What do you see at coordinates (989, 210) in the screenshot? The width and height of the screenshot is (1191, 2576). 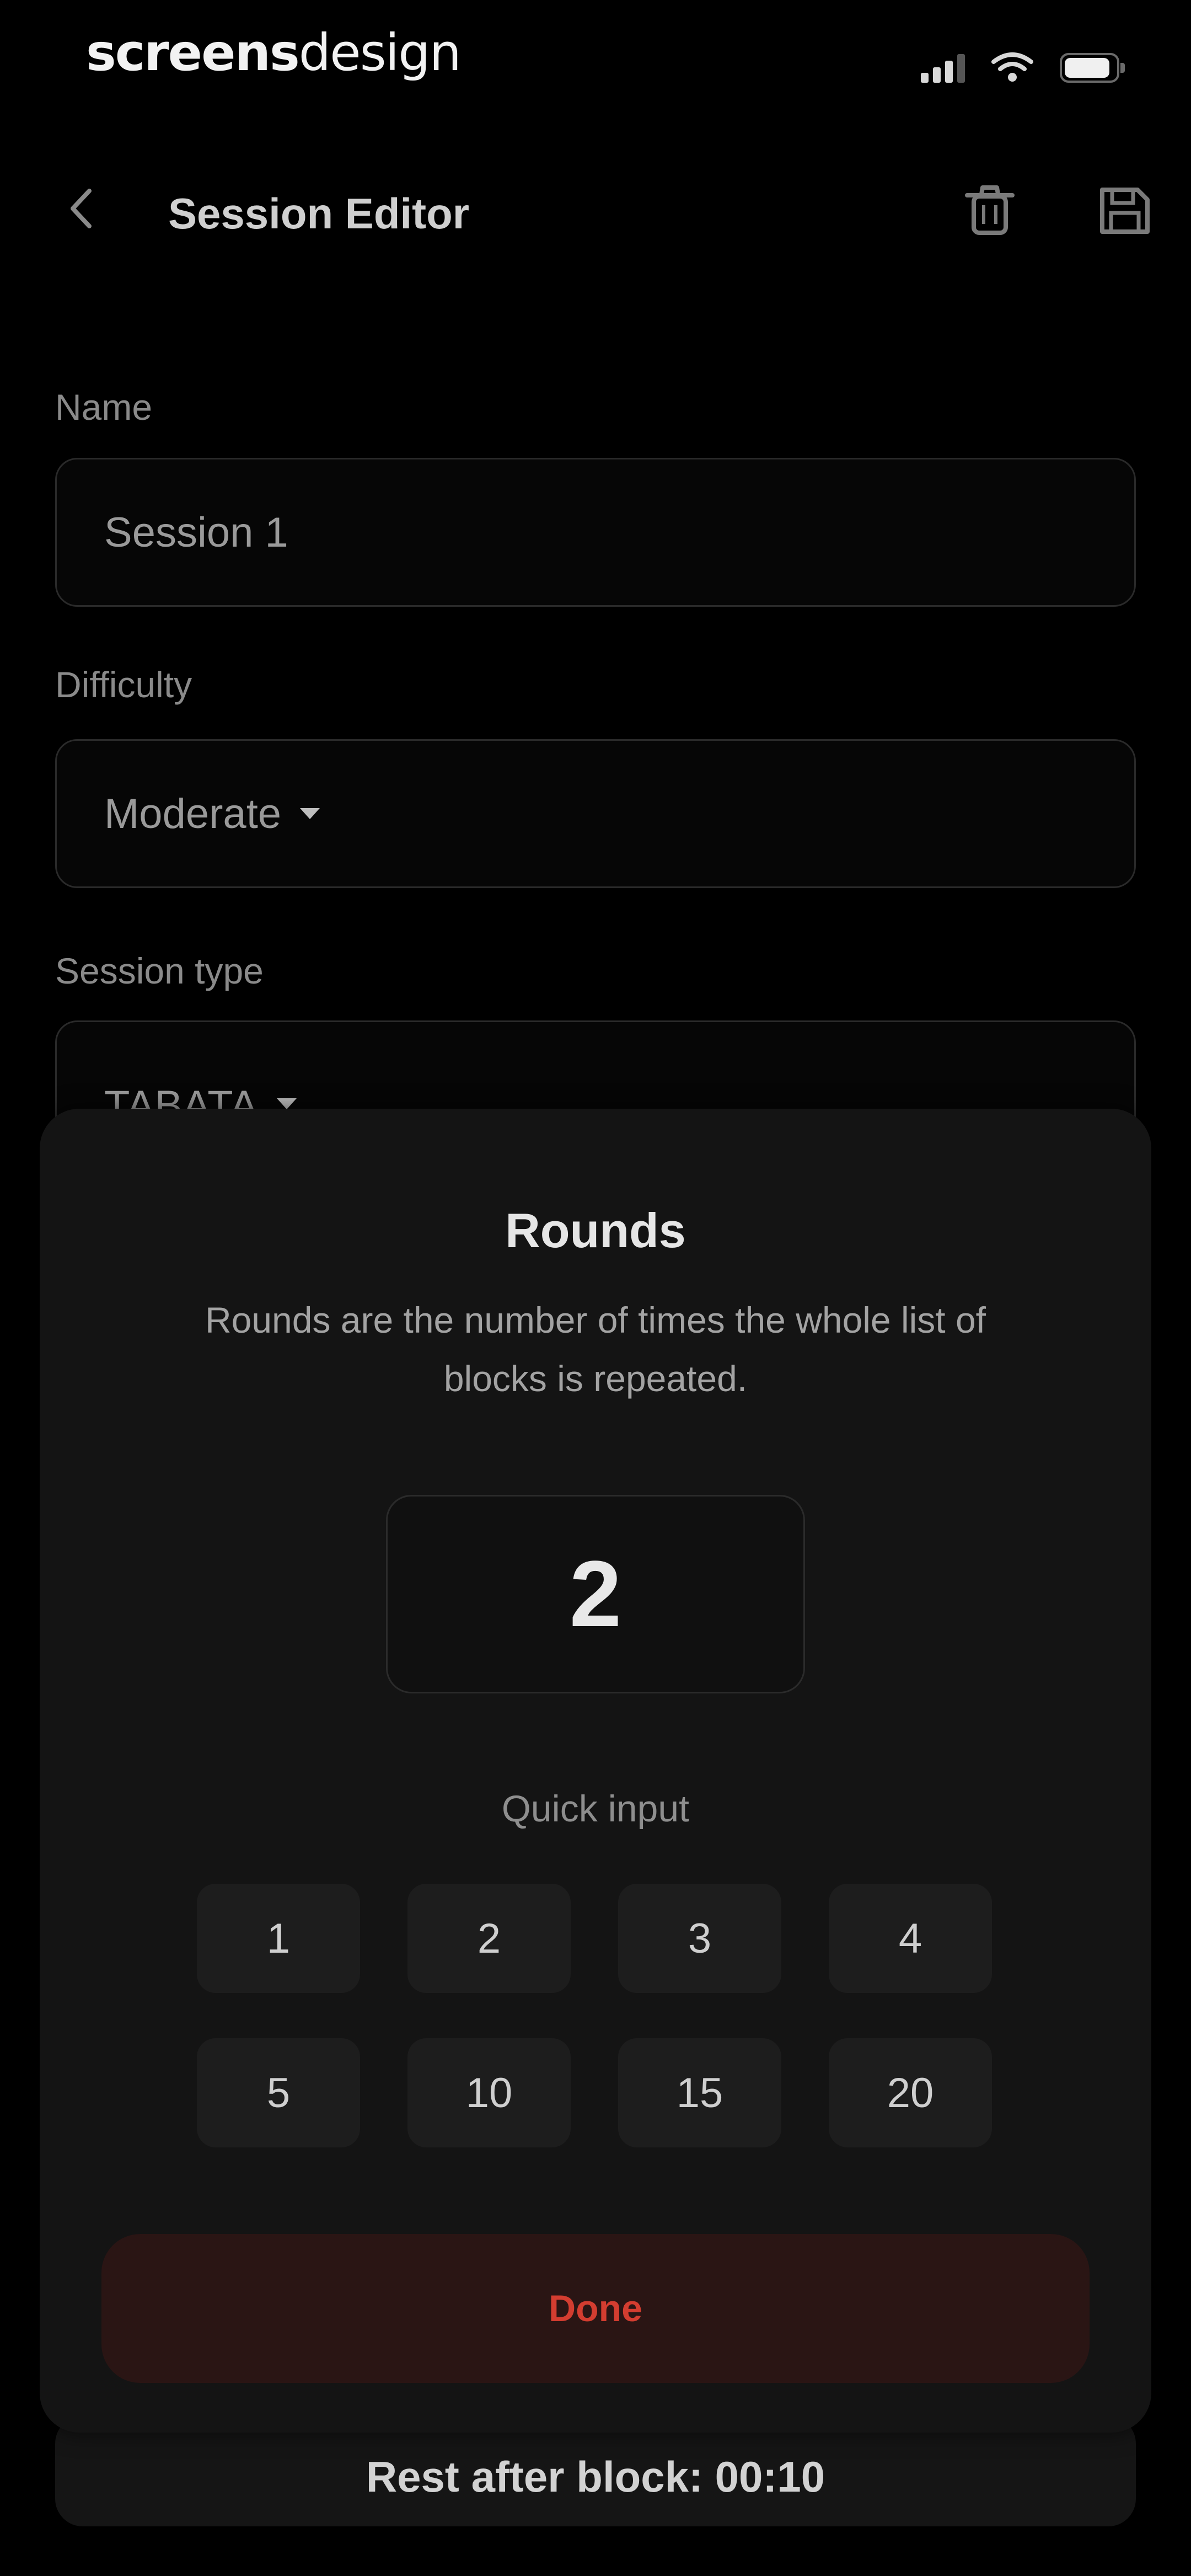 I see `trash-icon` at bounding box center [989, 210].